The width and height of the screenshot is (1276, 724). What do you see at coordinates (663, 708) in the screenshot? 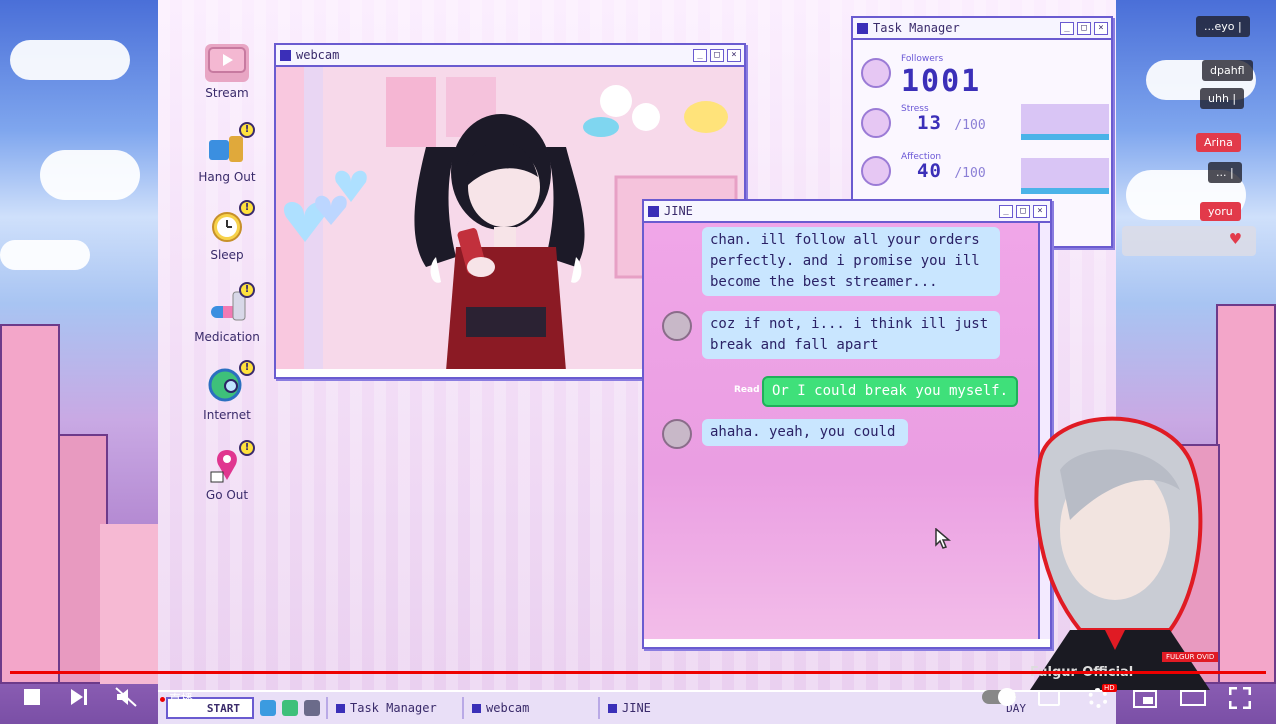
I see `taskbar-task: JINE` at bounding box center [663, 708].